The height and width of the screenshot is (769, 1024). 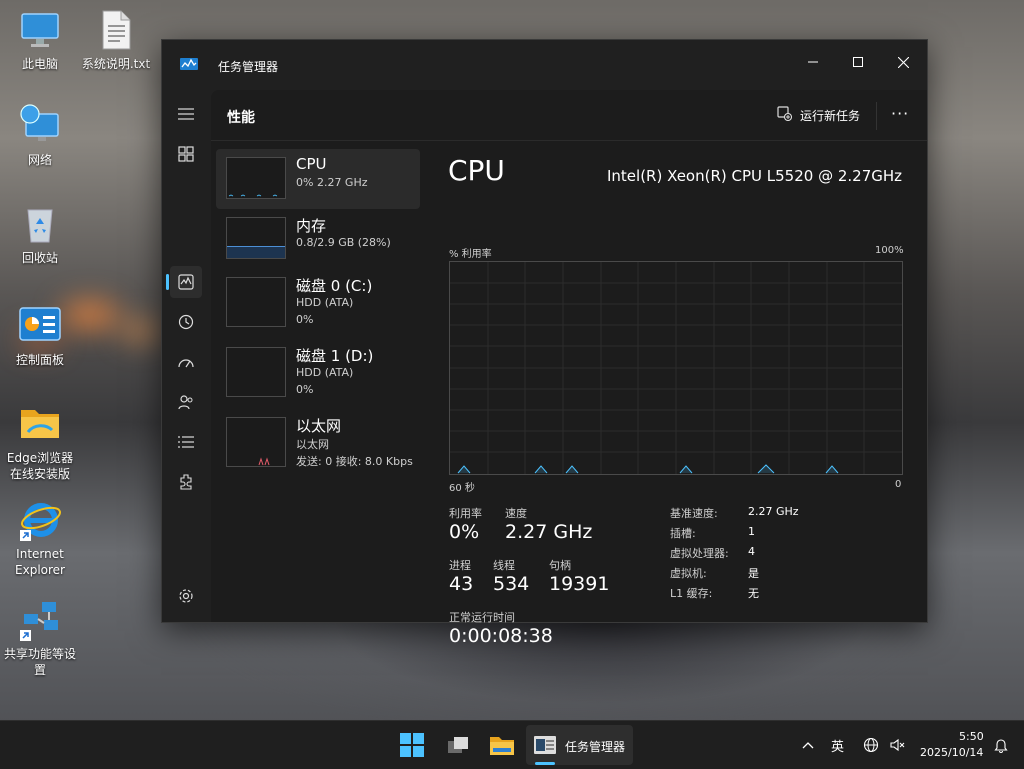 What do you see at coordinates (897, 745) in the screenshot?
I see `volume-button` at bounding box center [897, 745].